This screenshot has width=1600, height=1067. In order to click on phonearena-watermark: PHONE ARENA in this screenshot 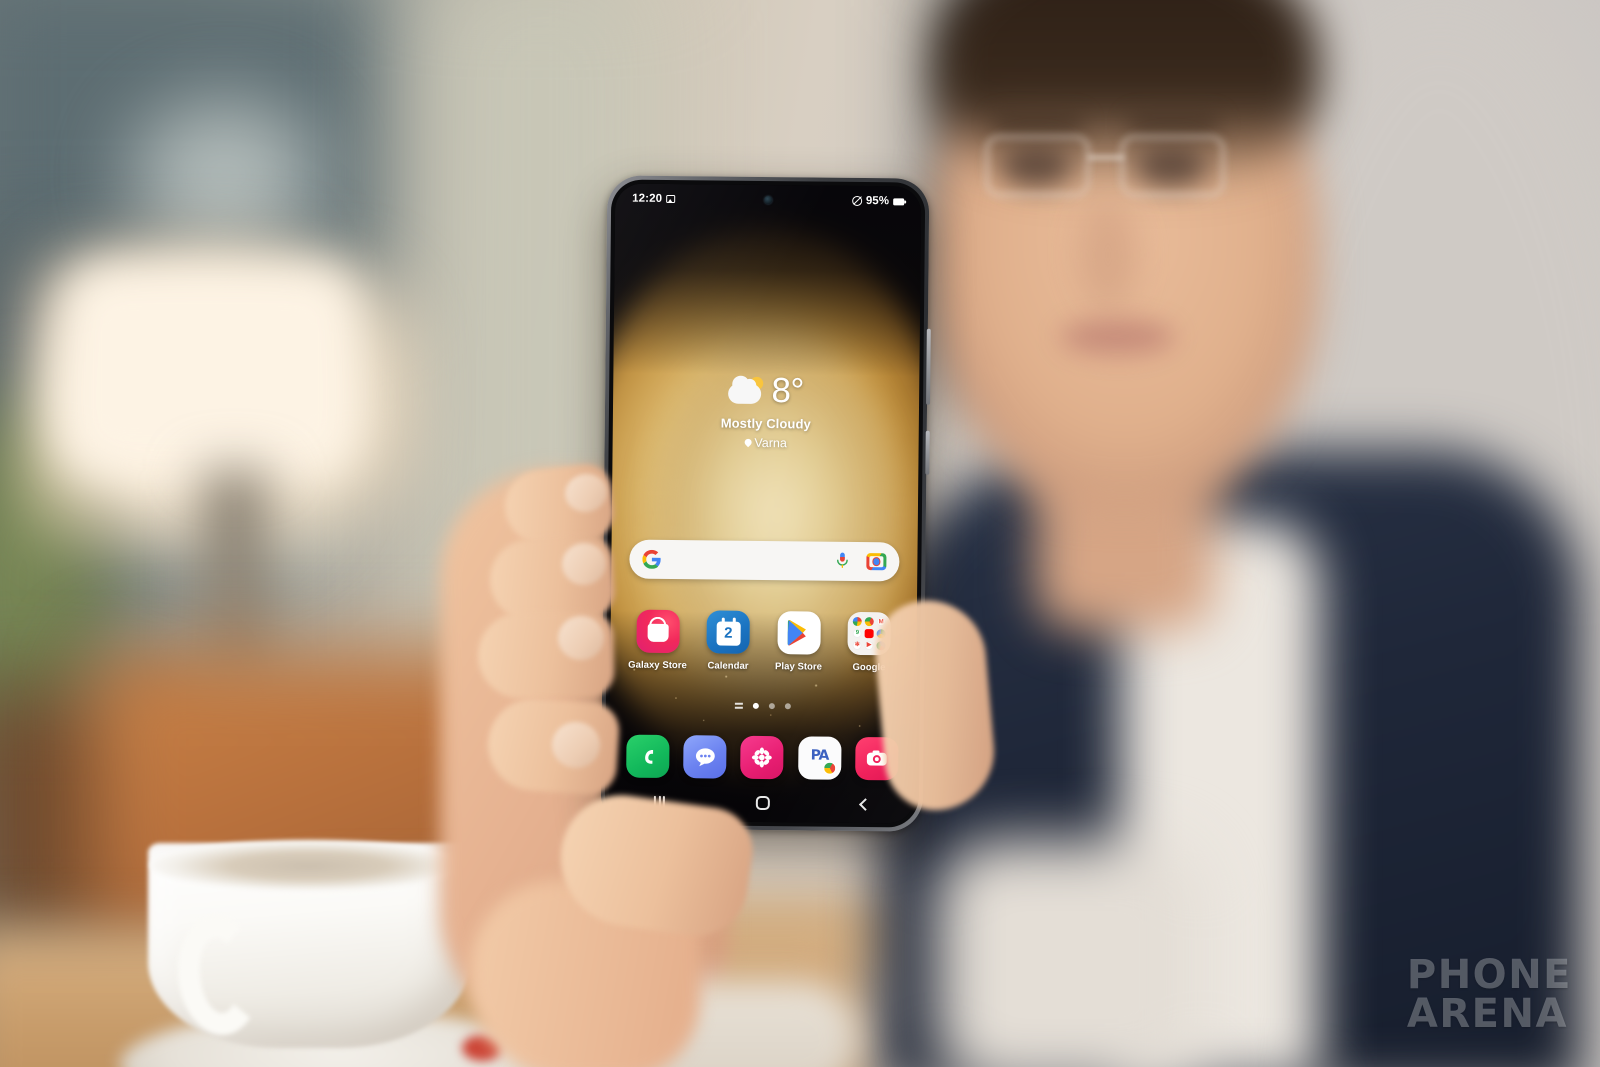, I will do `click(1489, 994)`.